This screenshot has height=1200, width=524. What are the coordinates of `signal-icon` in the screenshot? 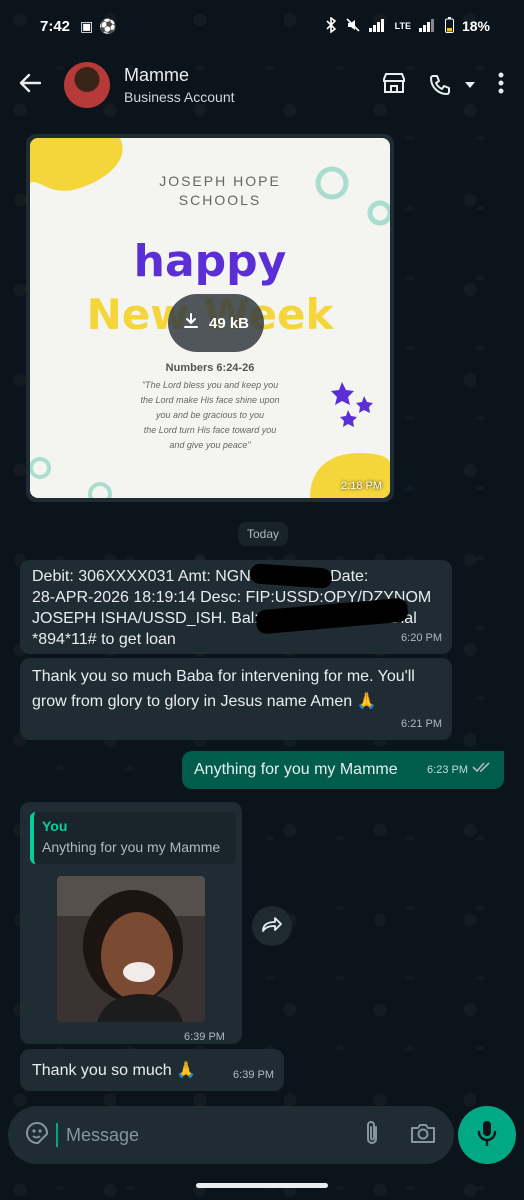 It's located at (377, 26).